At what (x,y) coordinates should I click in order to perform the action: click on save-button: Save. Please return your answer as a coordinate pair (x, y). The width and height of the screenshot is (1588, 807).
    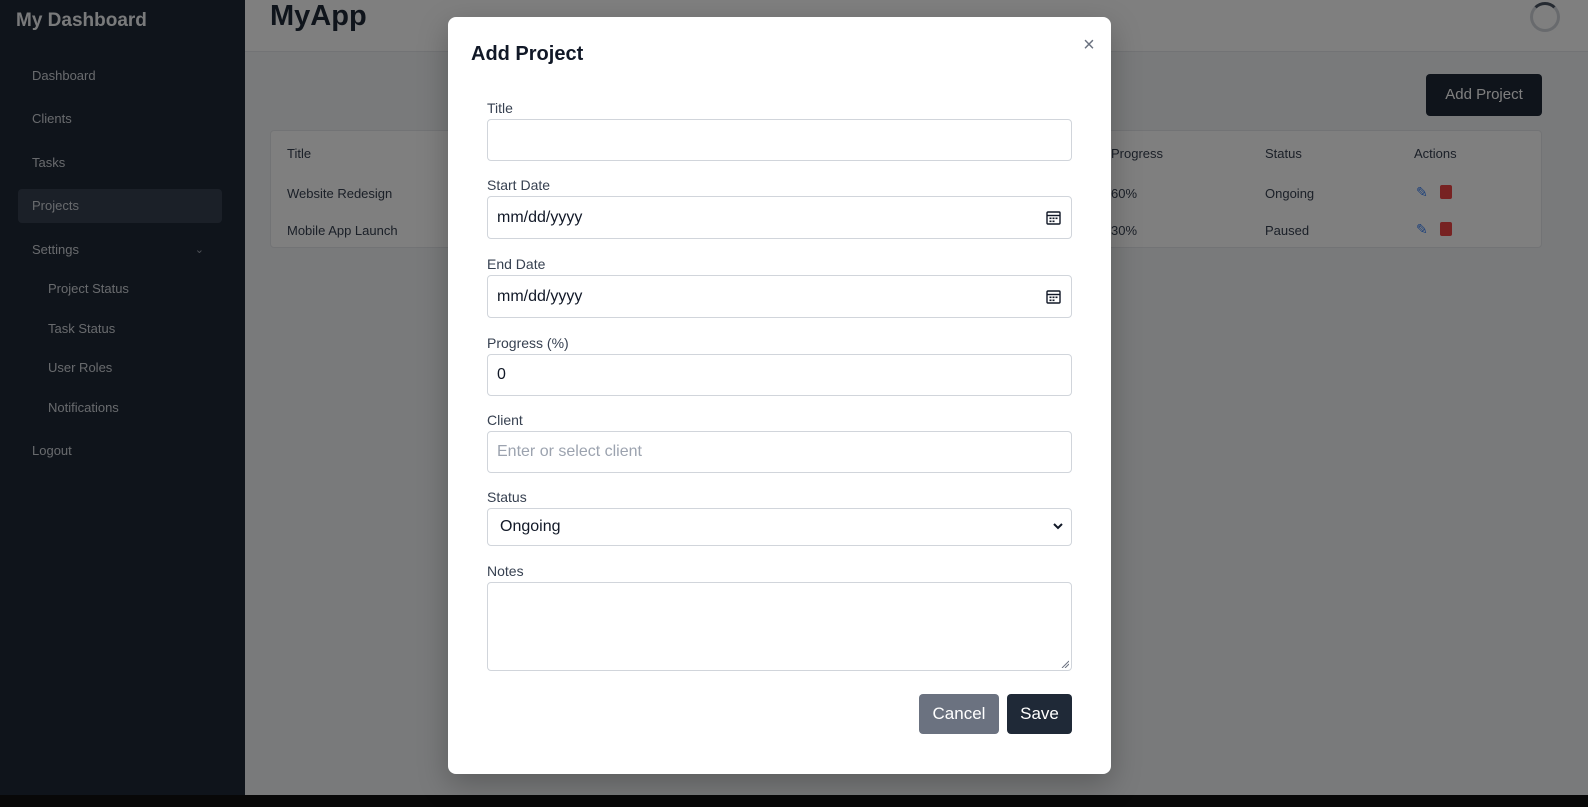
    Looking at the image, I should click on (1039, 714).